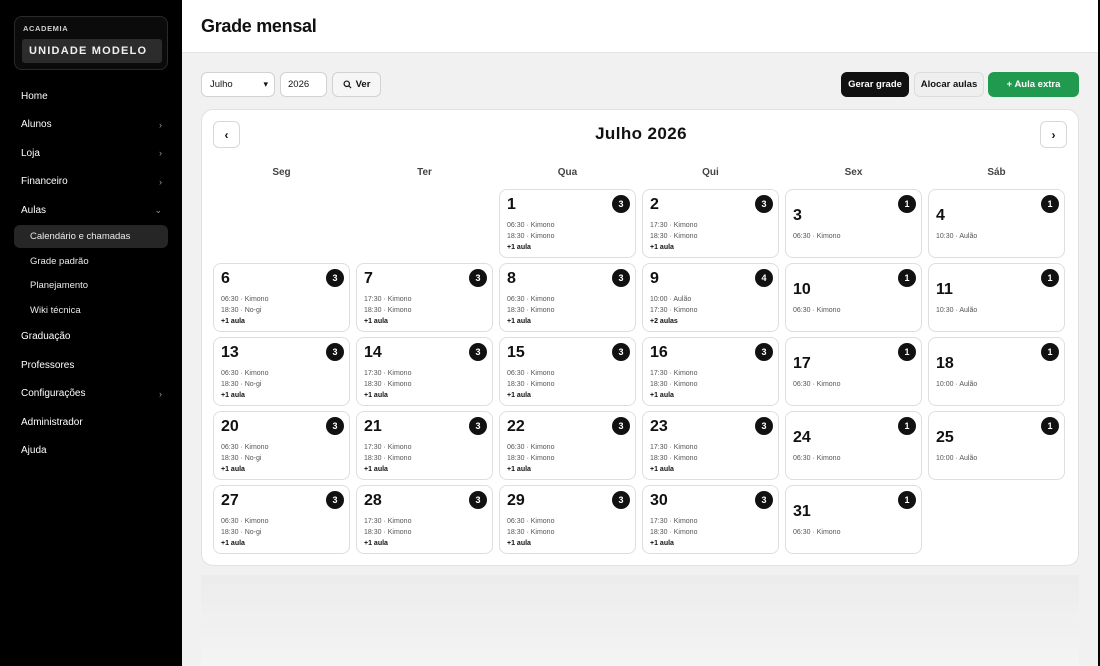 Image resolution: width=1100 pixels, height=666 pixels. Describe the element at coordinates (621, 352) in the screenshot. I see `class-count-badge: 3` at that location.